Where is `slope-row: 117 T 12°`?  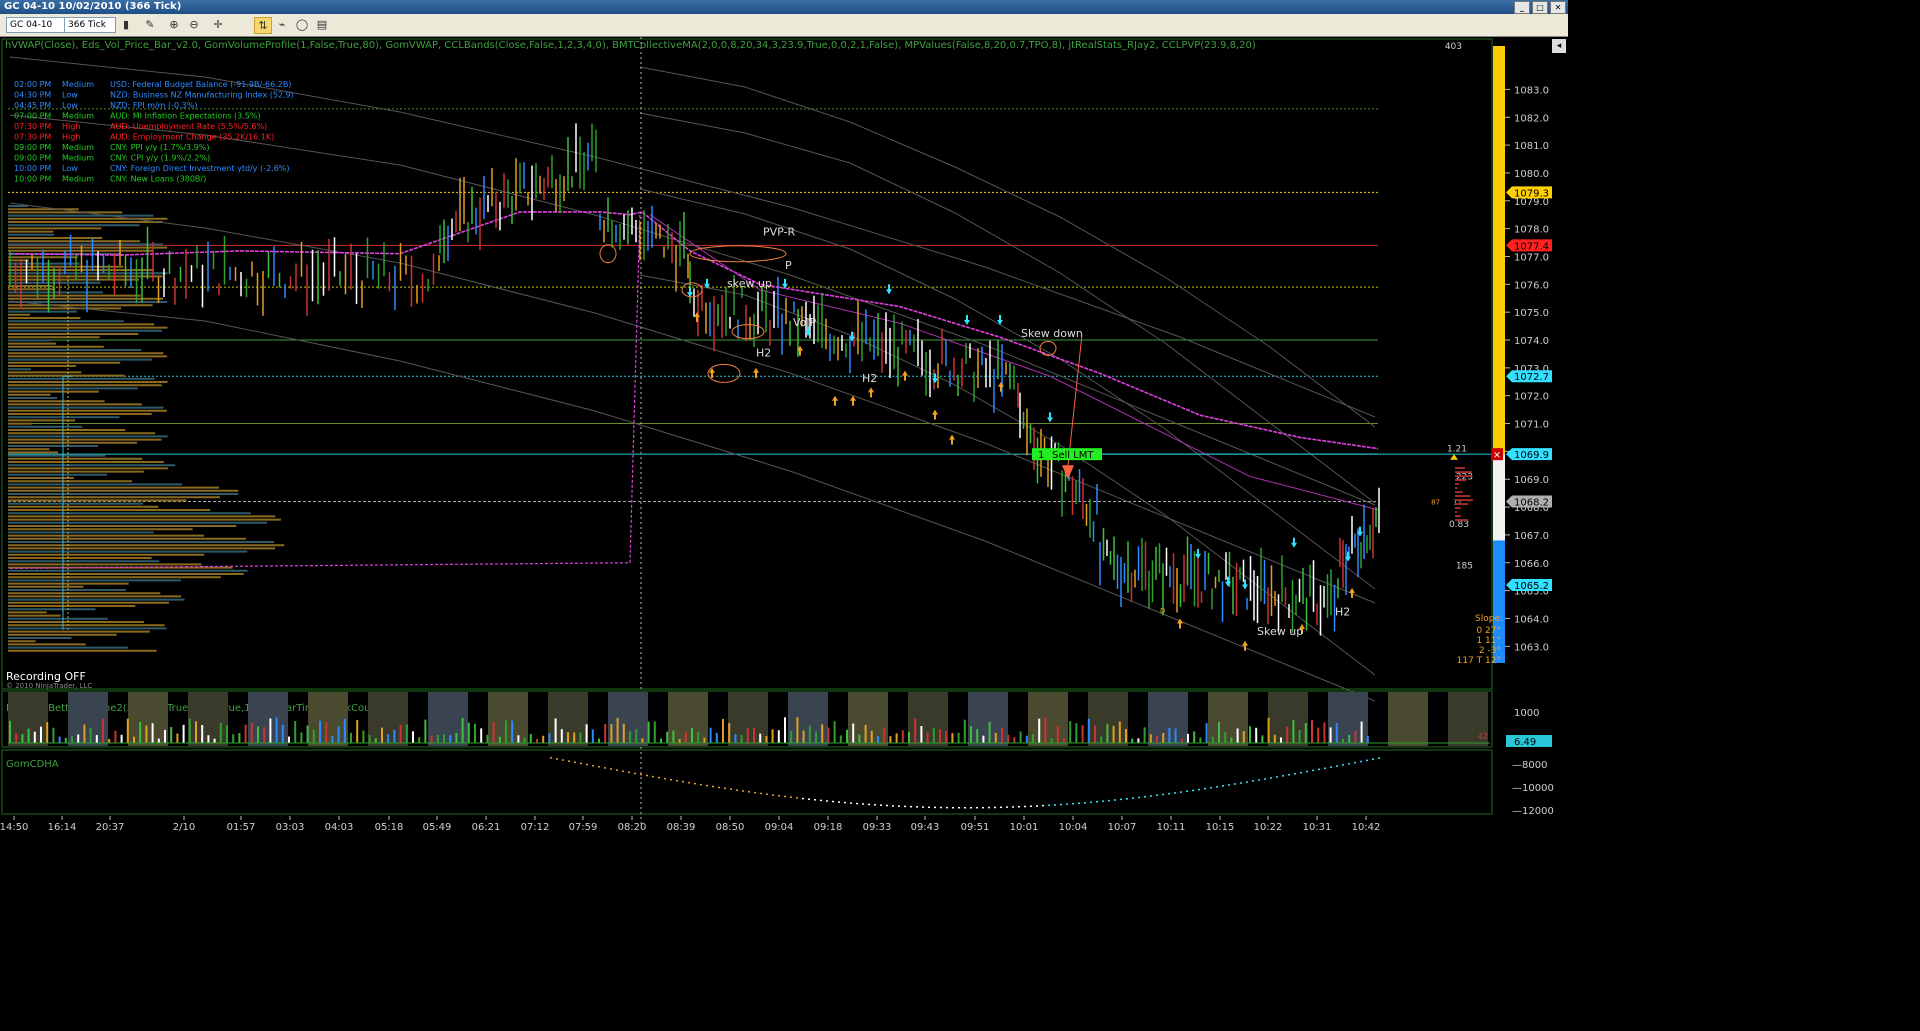 slope-row: 117 T 12° is located at coordinates (1479, 661).